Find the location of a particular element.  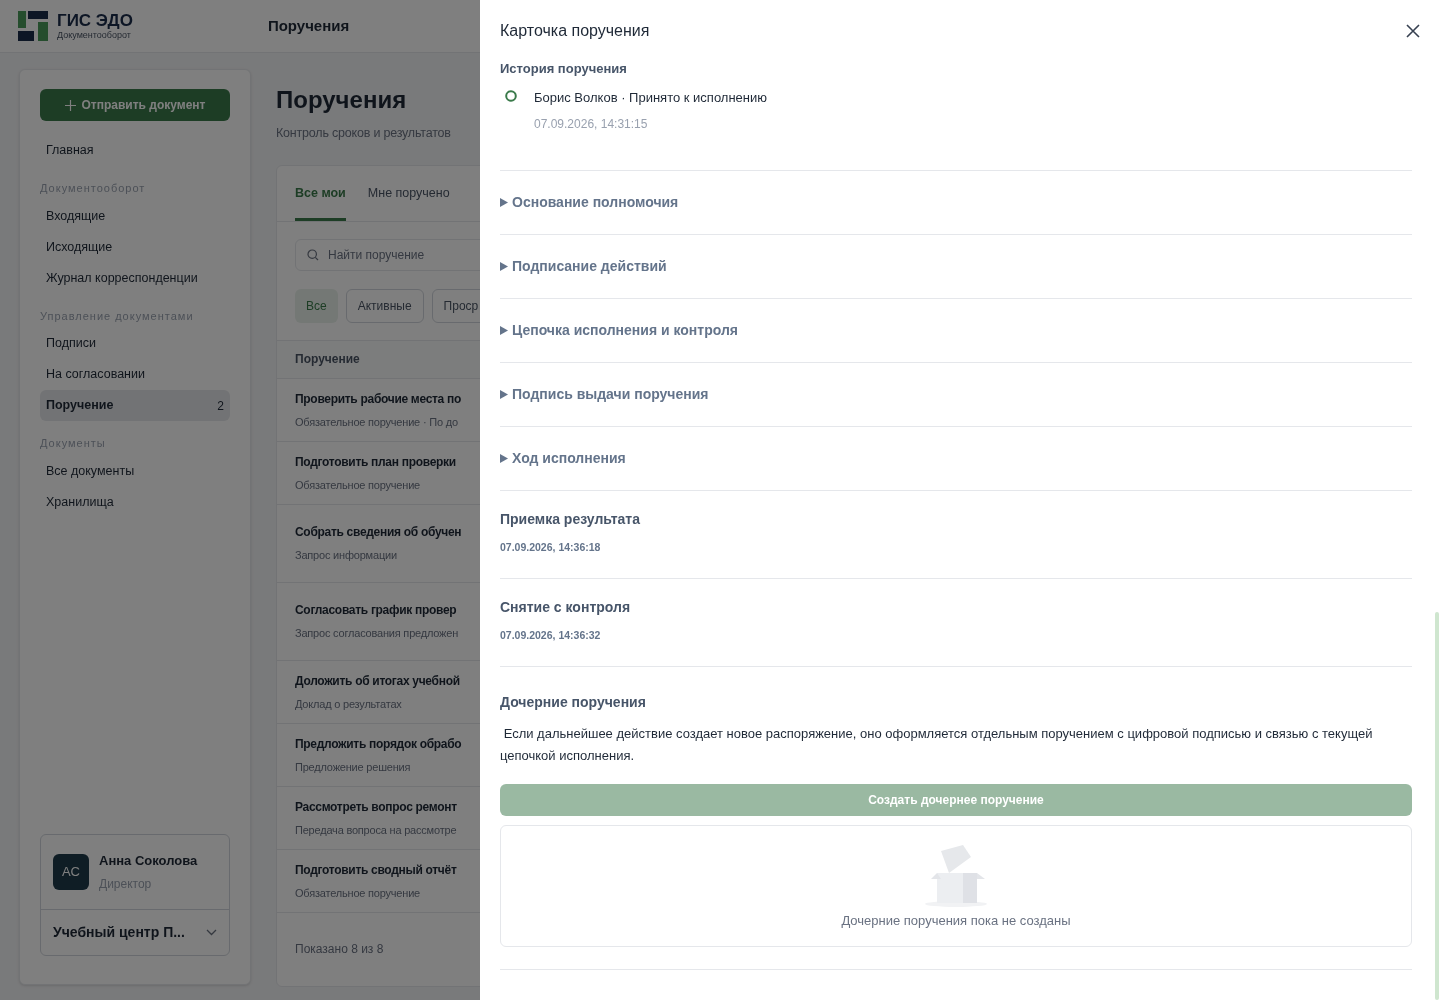

row-meta: Передача вопроса на рассмотре is located at coordinates (376, 830).